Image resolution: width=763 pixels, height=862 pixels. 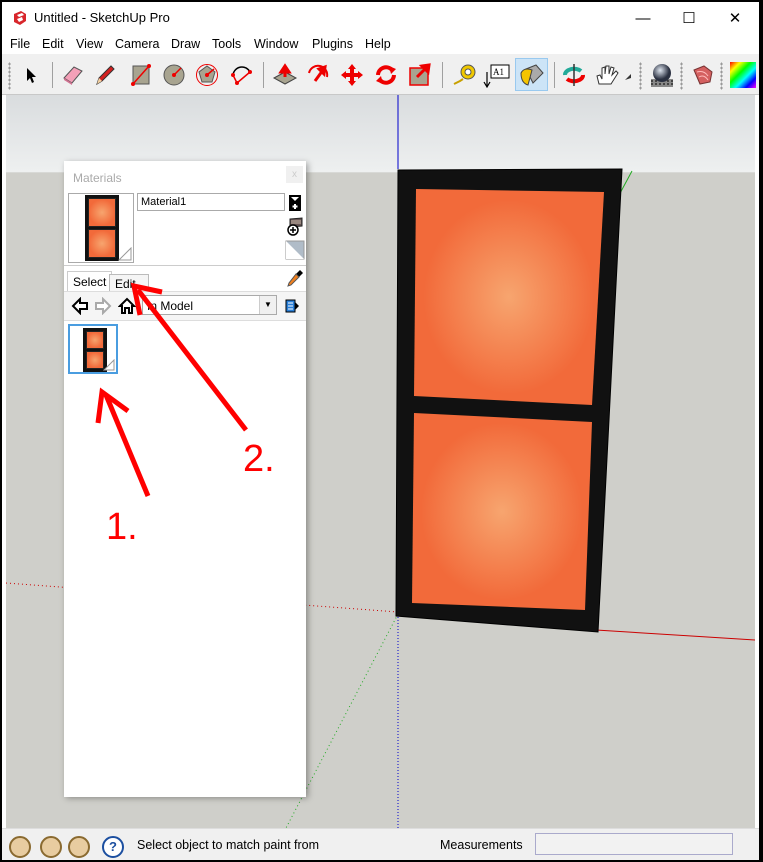 What do you see at coordinates (380, 18) in the screenshot?
I see `title-bar: Untitled - SketchUp Pro — ☐ ✕` at bounding box center [380, 18].